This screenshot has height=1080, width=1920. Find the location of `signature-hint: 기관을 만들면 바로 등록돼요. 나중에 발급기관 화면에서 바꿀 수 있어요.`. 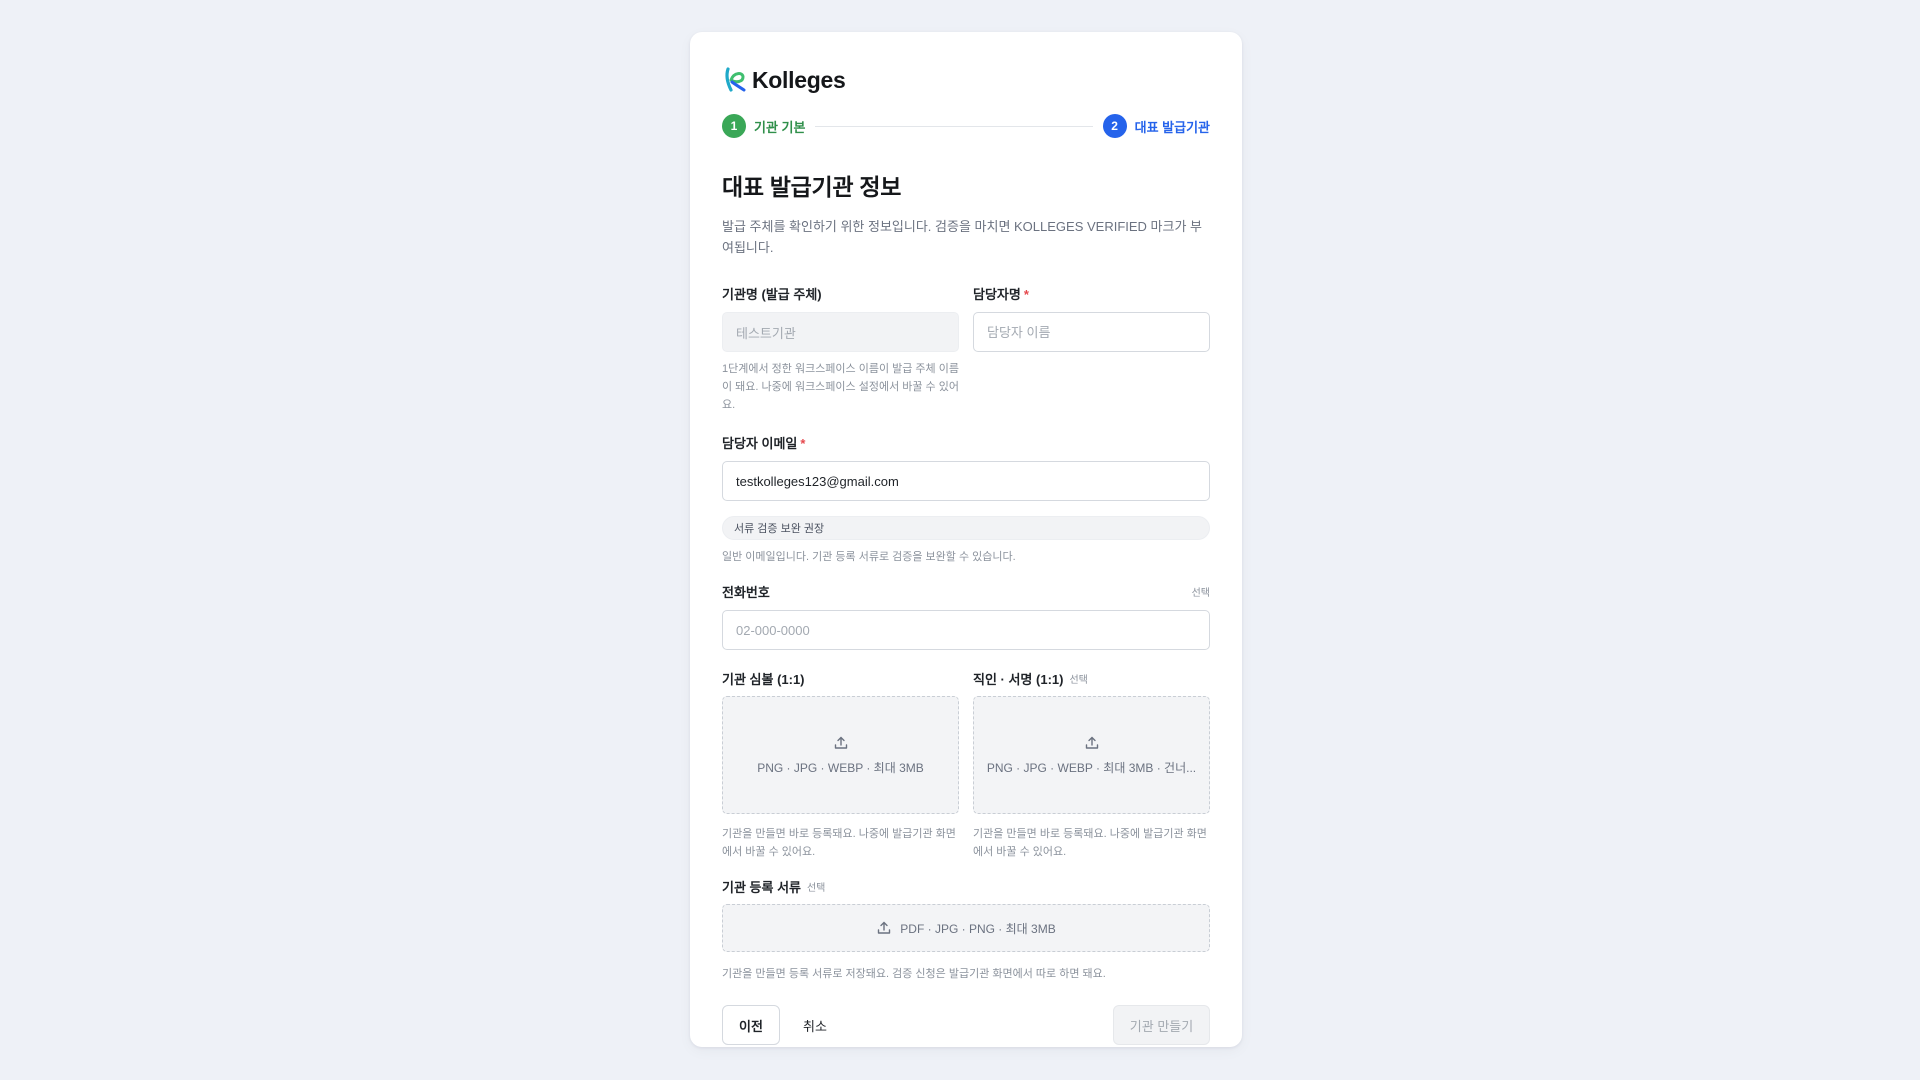

signature-hint: 기관을 만들면 바로 등록돼요. 나중에 발급기관 화면에서 바꿀 수 있어요. is located at coordinates (1090, 843).